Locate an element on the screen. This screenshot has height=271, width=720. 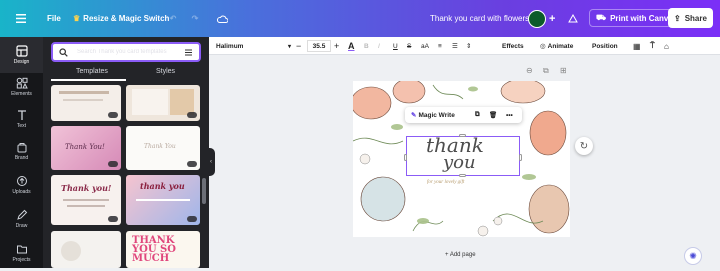
template-thumbnail: Thank You is located at coordinates (163, 148).